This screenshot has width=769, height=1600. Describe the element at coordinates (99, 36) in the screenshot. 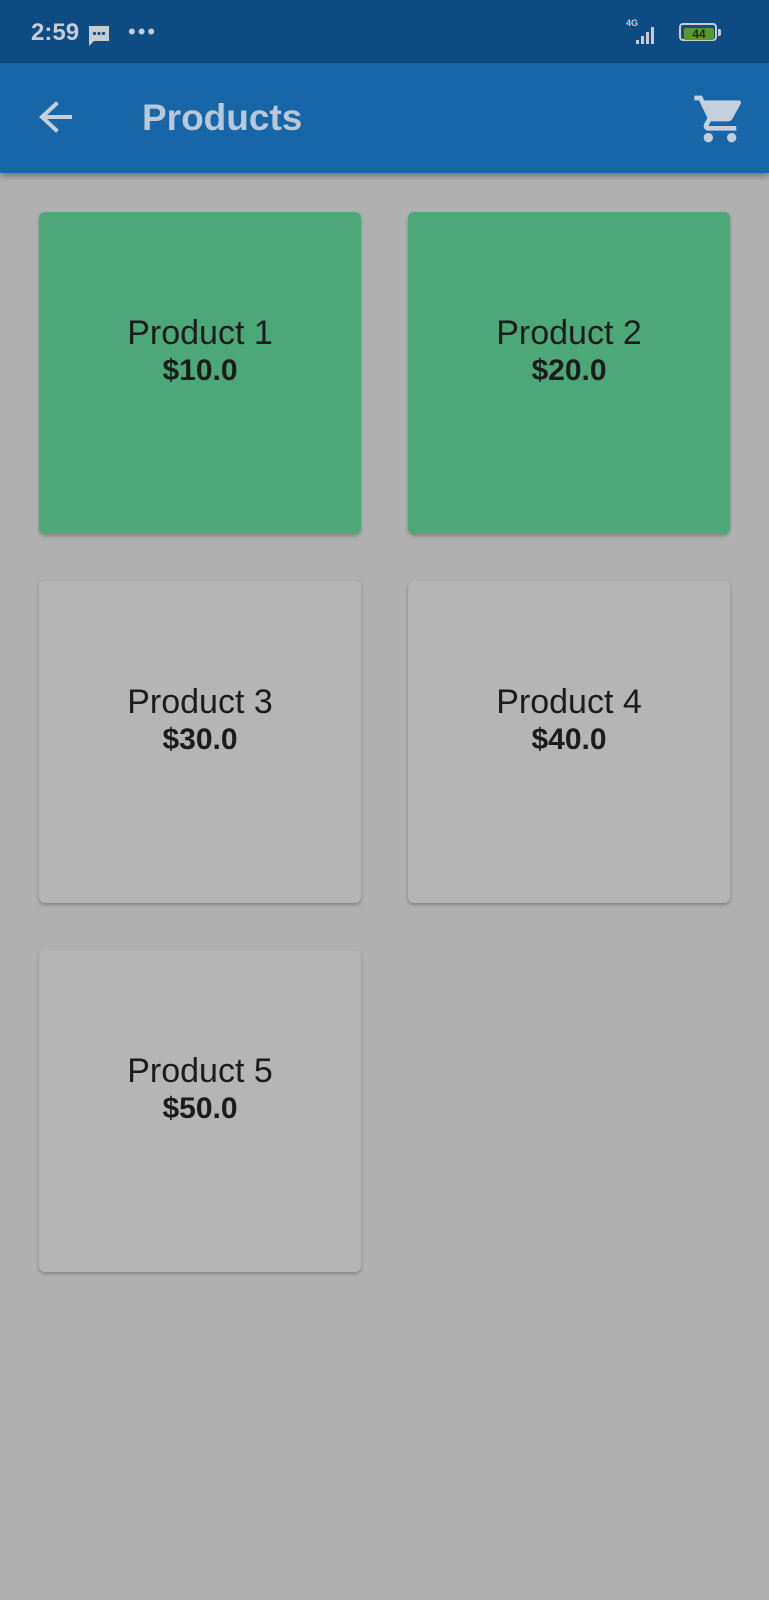

I see `message-icon` at that location.